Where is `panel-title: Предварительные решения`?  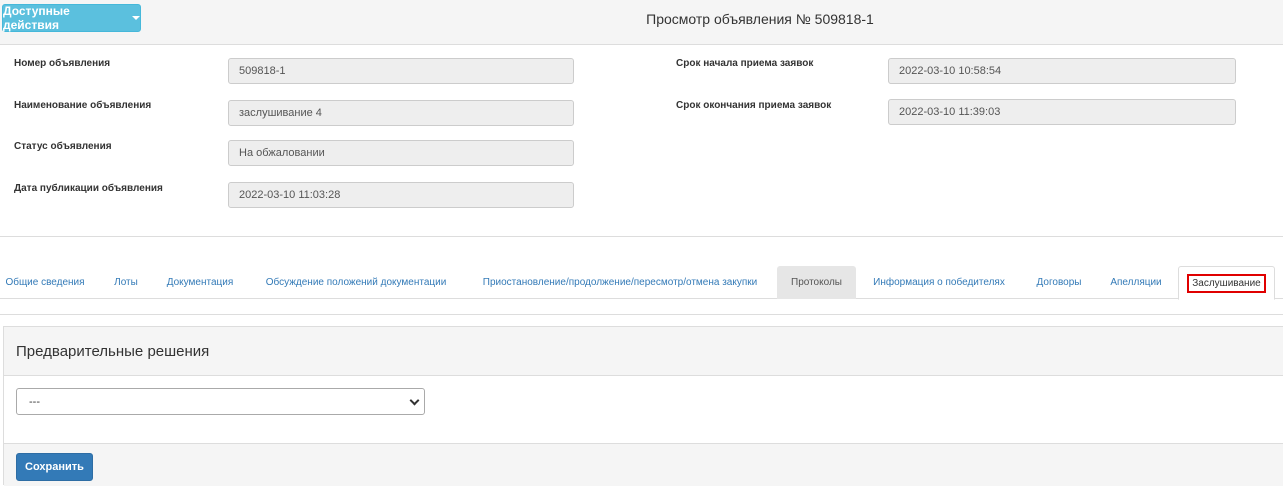 panel-title: Предварительные решения is located at coordinates (113, 351).